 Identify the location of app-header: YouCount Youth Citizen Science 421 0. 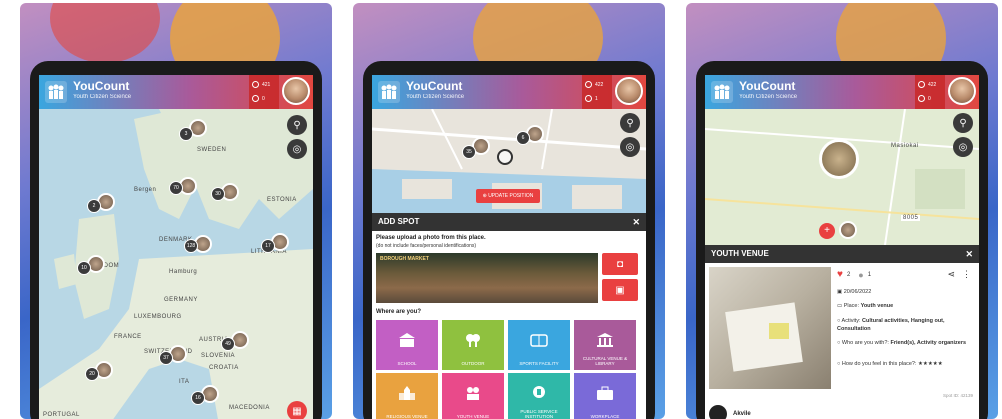
(176, 92).